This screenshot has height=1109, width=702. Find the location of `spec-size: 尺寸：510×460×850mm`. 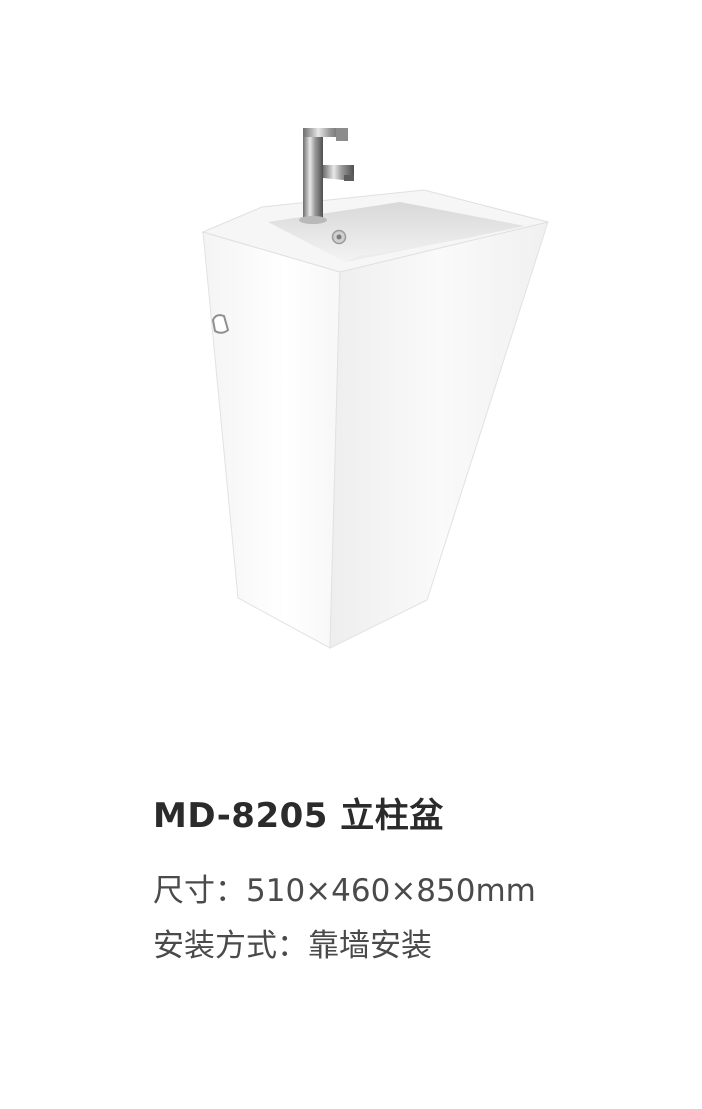

spec-size: 尺寸：510×460×850mm is located at coordinates (344, 891).